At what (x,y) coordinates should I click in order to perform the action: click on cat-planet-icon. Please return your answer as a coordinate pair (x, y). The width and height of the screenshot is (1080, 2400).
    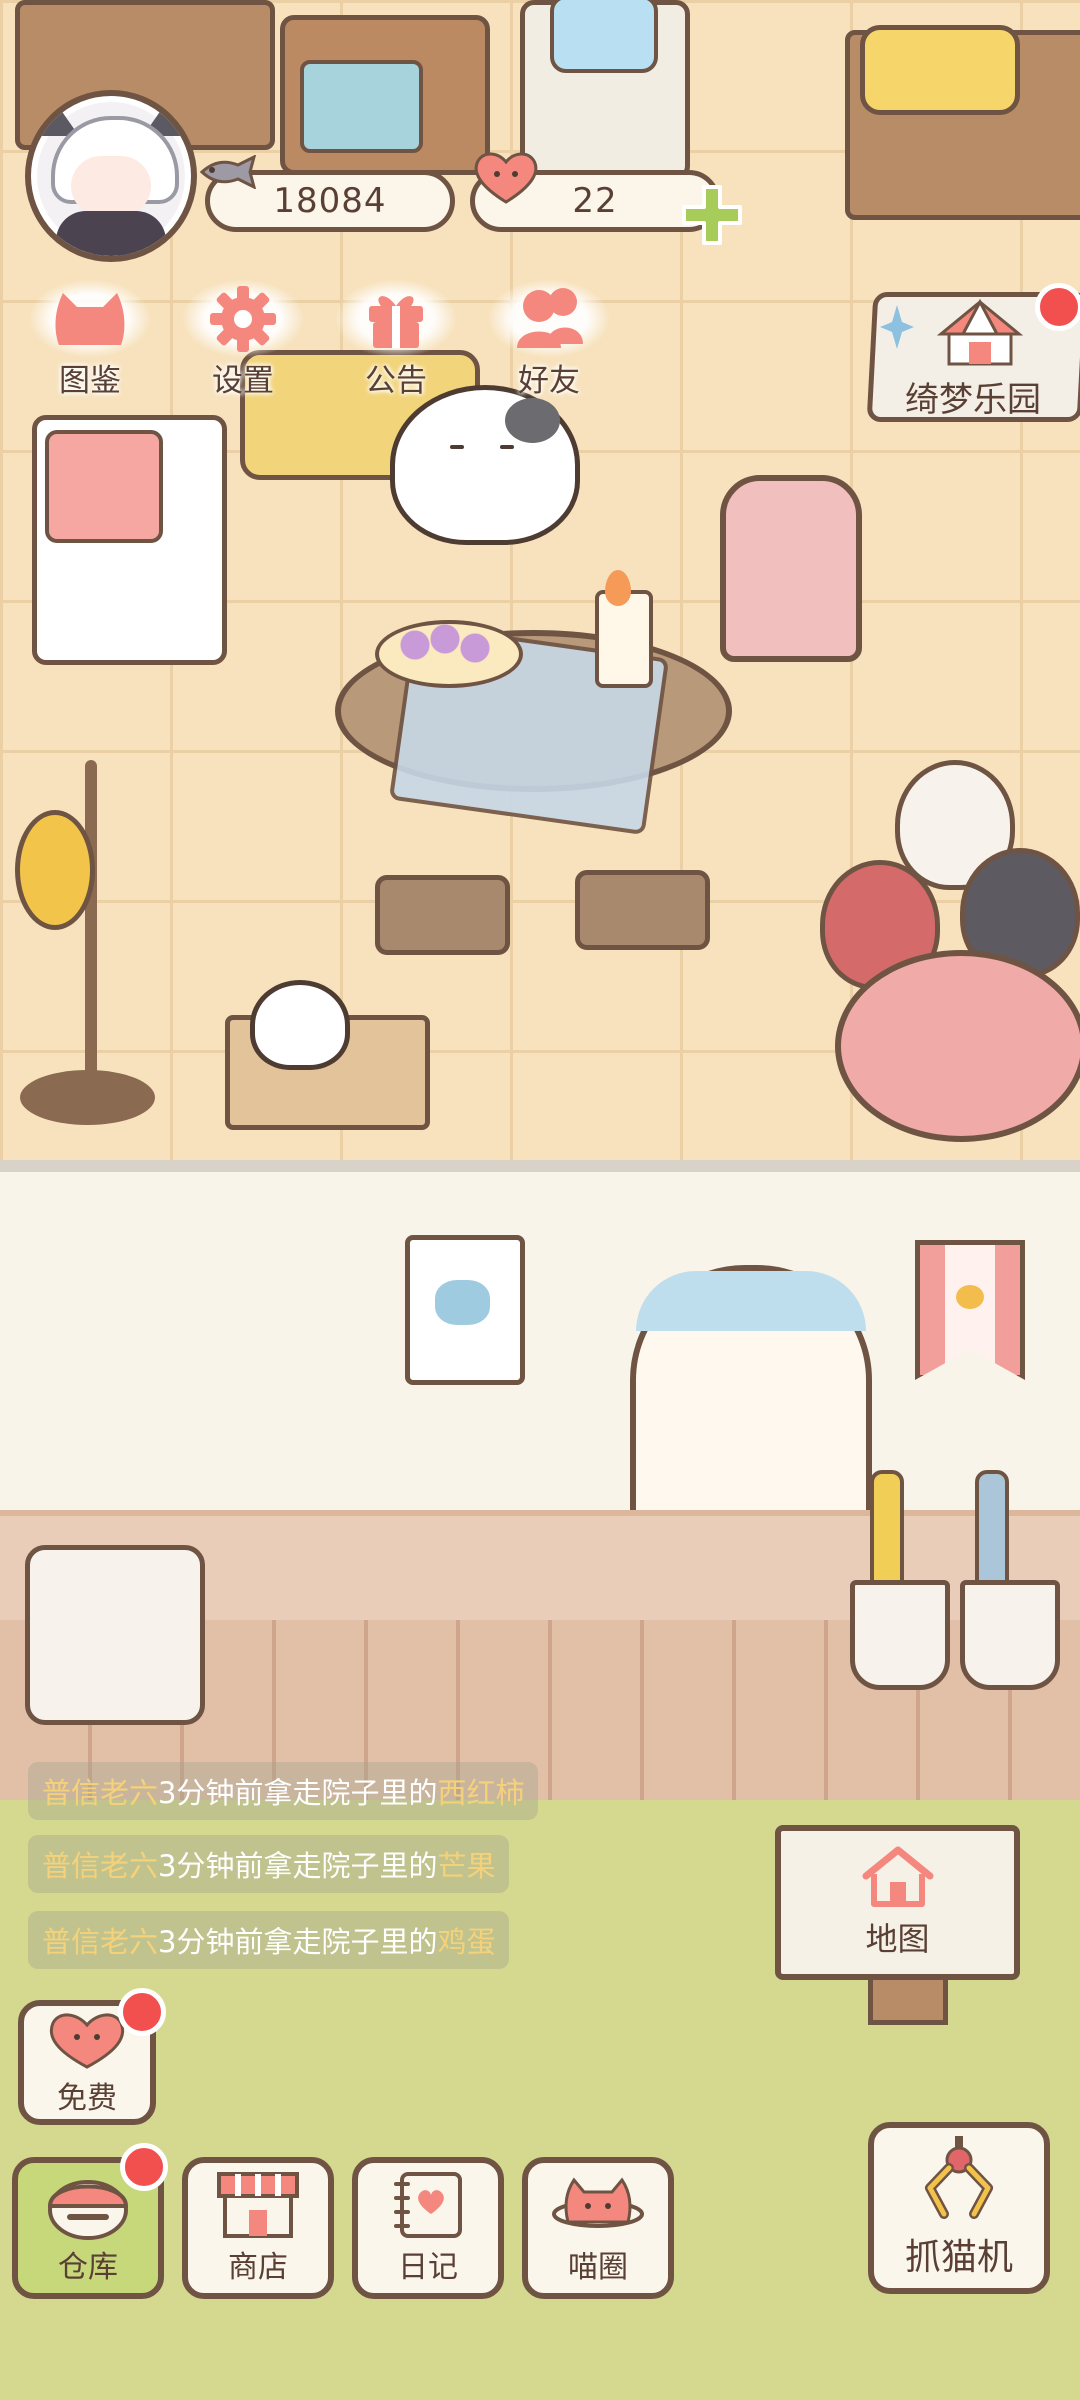
    Looking at the image, I should click on (598, 2202).